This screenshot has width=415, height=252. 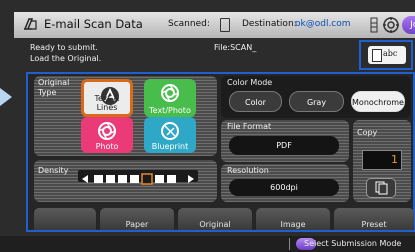 I want to click on file-format-section: File Format PDF, so click(x=285, y=141).